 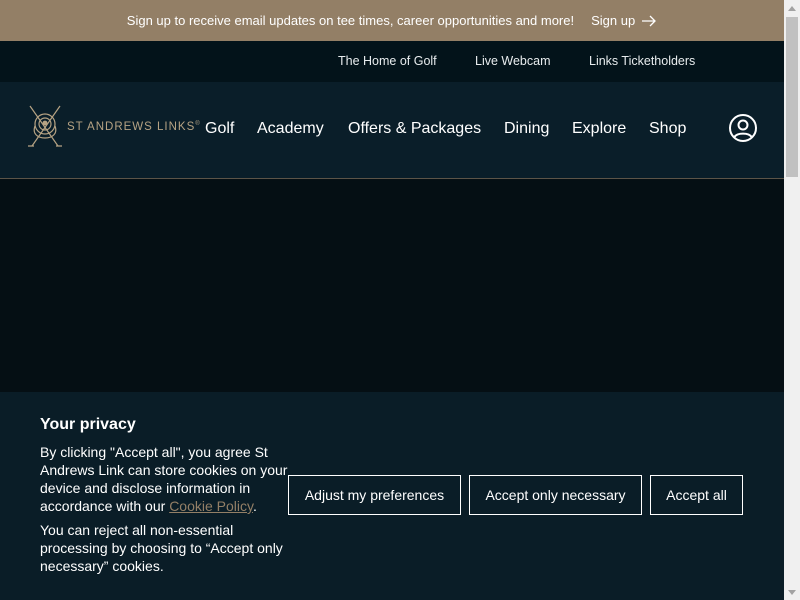 I want to click on adjust-preferences-button: Adjust my preferences, so click(x=374, y=495).